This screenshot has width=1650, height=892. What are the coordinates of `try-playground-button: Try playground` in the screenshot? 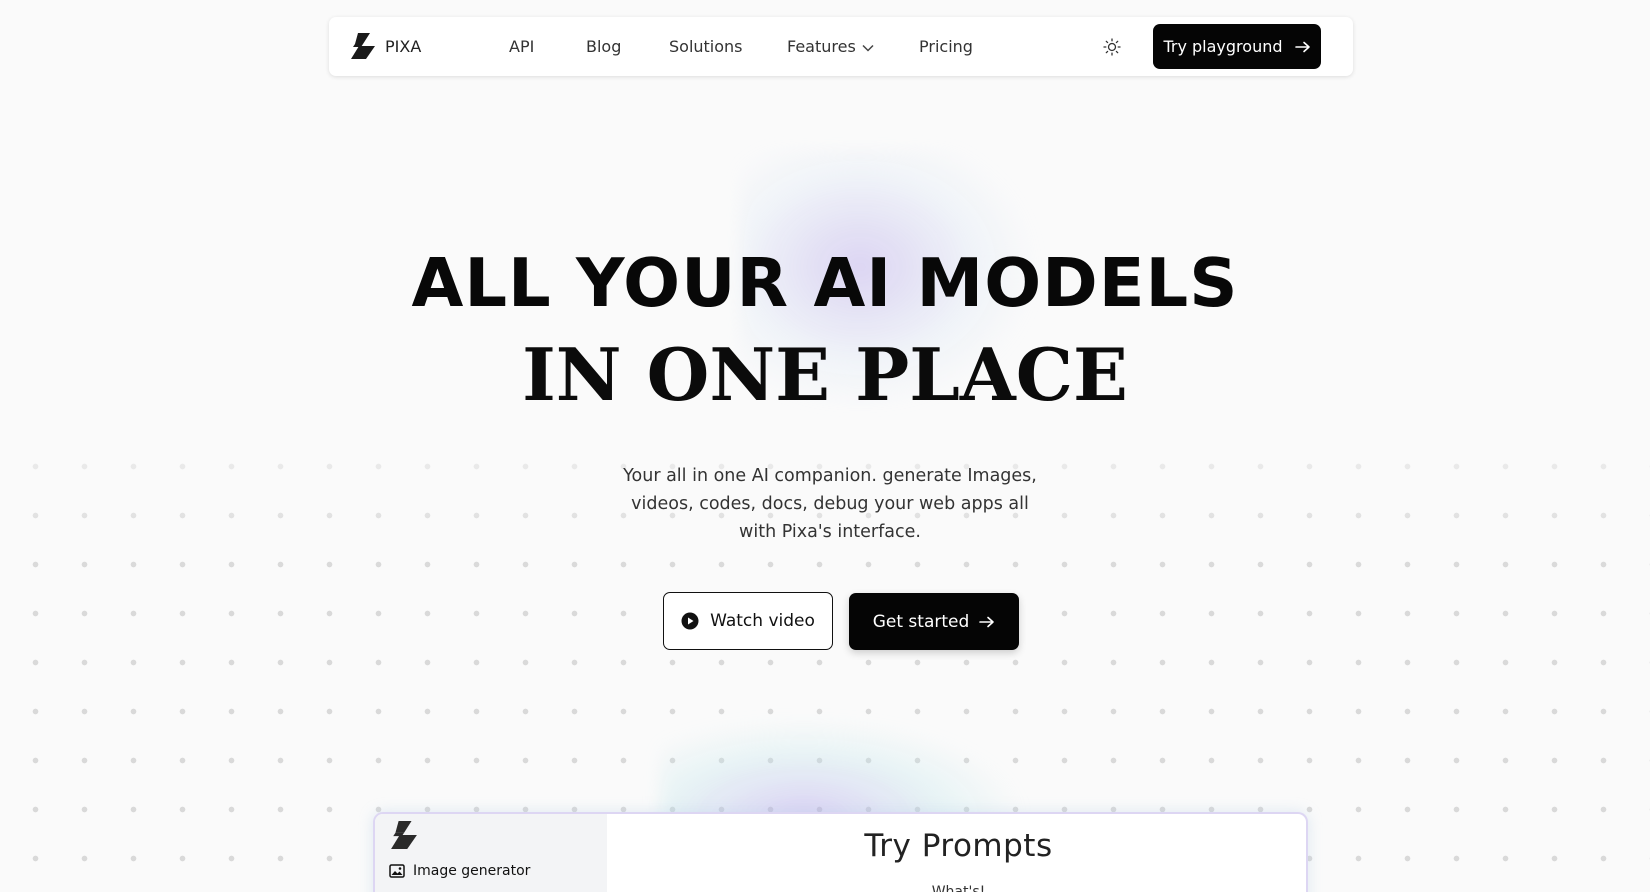 It's located at (1237, 46).